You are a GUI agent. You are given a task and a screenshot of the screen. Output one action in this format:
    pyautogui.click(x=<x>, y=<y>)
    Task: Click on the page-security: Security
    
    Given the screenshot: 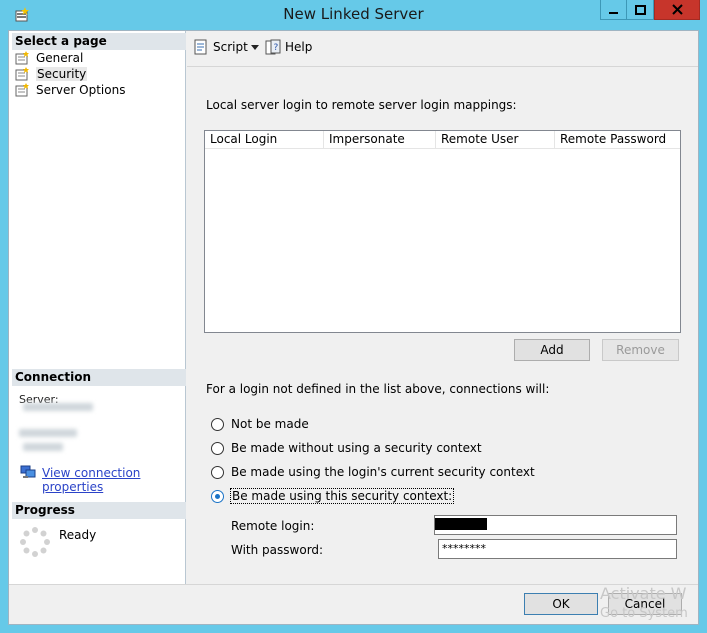 What is the action you would take?
    pyautogui.click(x=51, y=74)
    